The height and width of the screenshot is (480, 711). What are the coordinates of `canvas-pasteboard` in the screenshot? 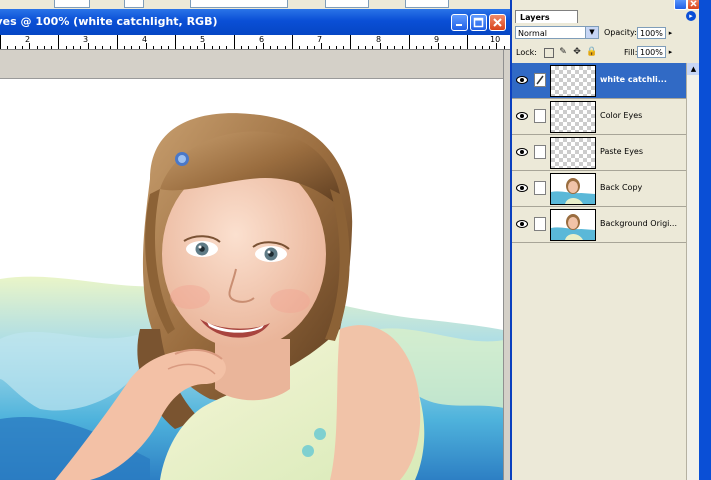 It's located at (254, 64).